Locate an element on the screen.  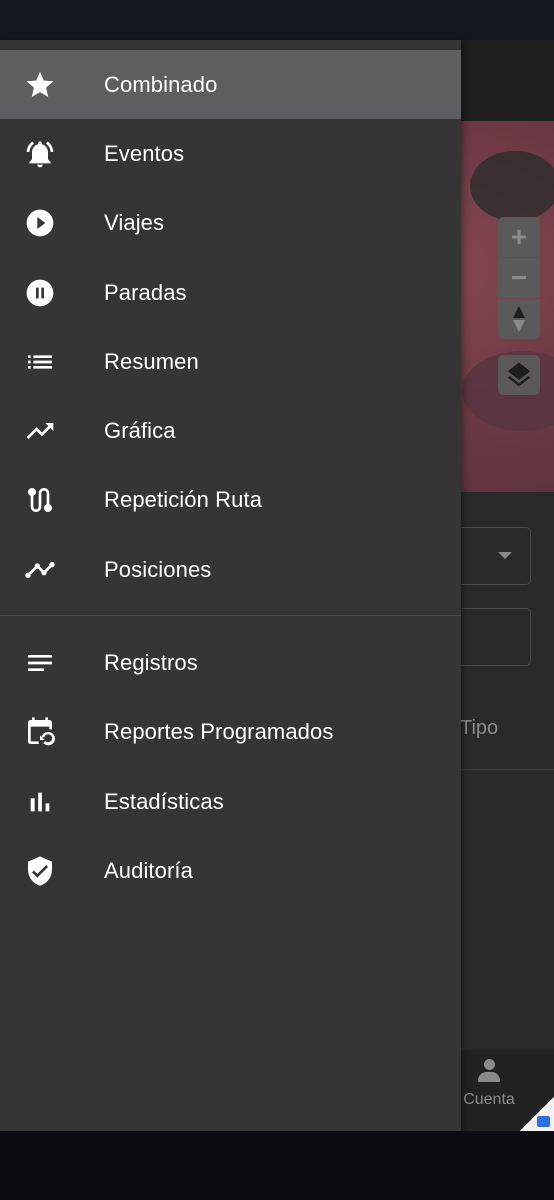
layers-button is located at coordinates (519, 375).